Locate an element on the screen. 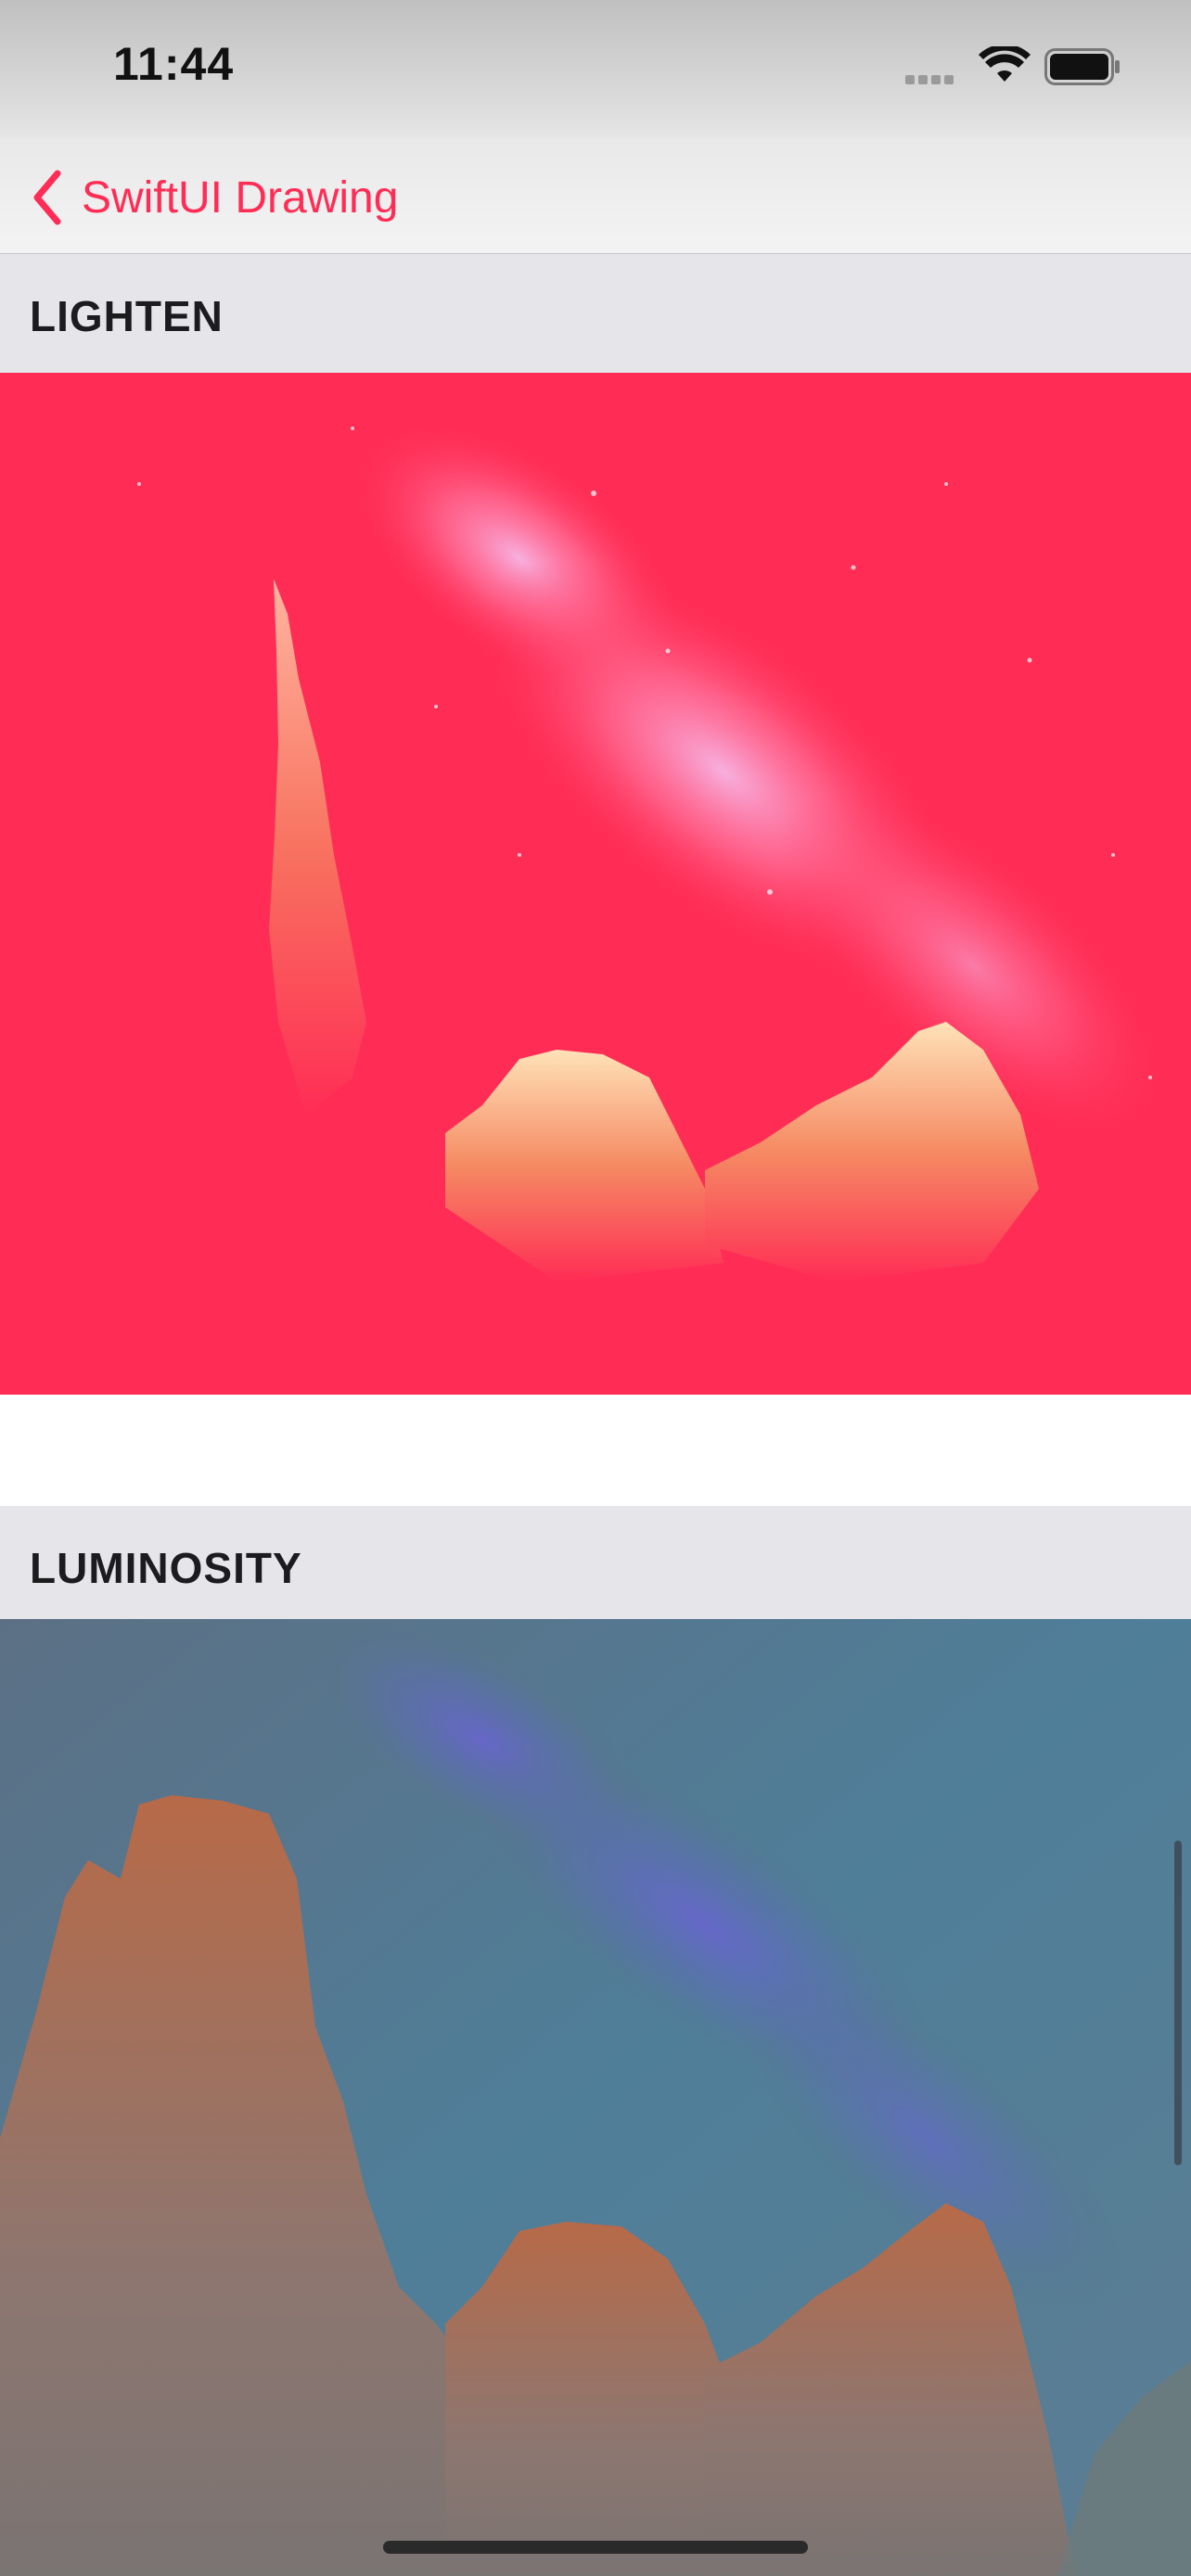 This screenshot has height=2576, width=1191. wifi-icon is located at coordinates (1005, 64).